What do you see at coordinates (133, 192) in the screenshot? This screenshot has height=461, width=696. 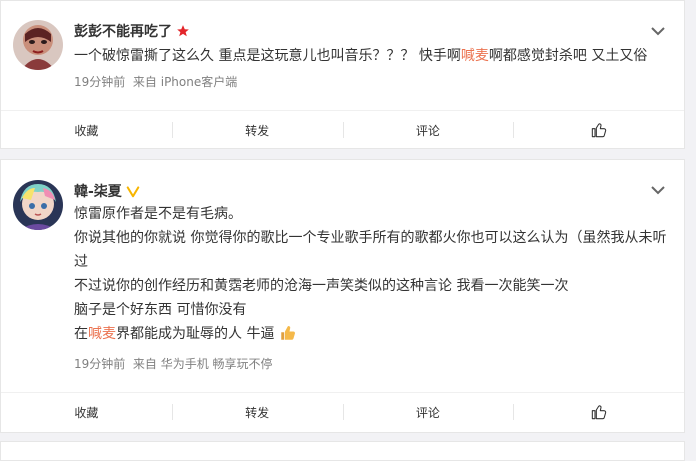 I see `verified-badge-icon` at bounding box center [133, 192].